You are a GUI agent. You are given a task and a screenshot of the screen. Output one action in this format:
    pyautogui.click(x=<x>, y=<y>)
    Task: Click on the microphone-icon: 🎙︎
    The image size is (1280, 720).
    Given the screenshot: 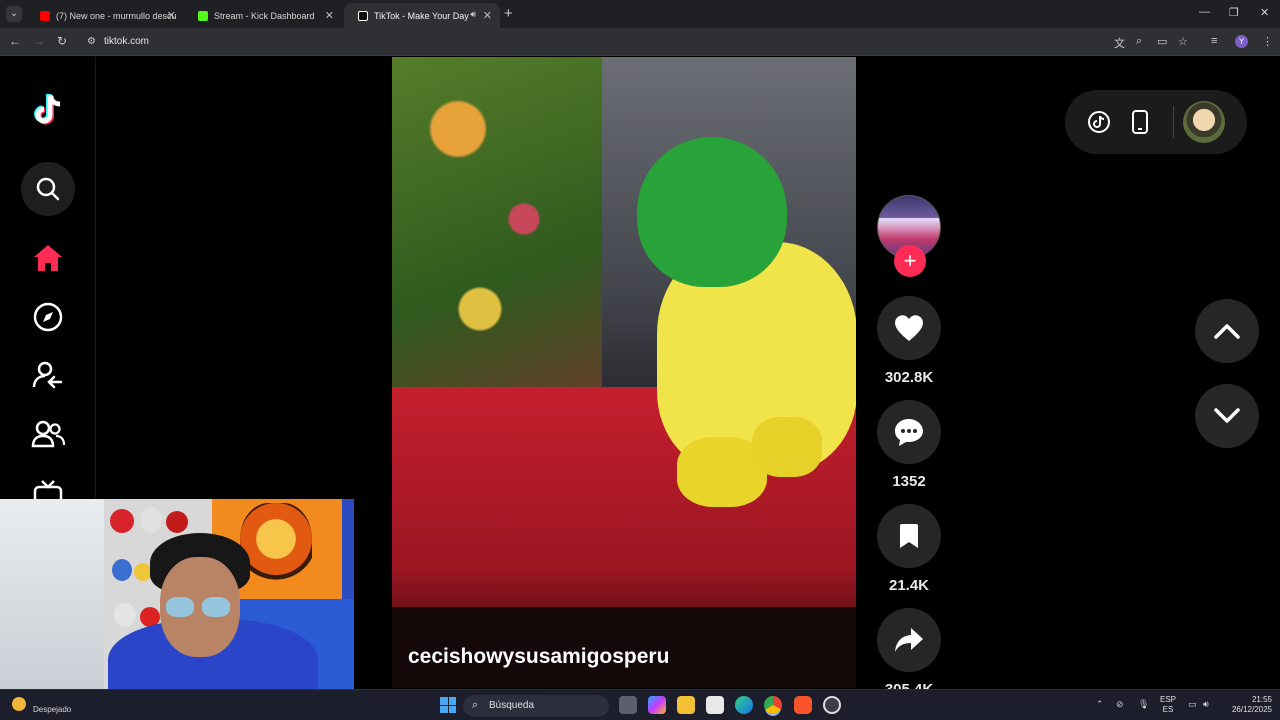 What is the action you would take?
    pyautogui.click(x=1143, y=704)
    